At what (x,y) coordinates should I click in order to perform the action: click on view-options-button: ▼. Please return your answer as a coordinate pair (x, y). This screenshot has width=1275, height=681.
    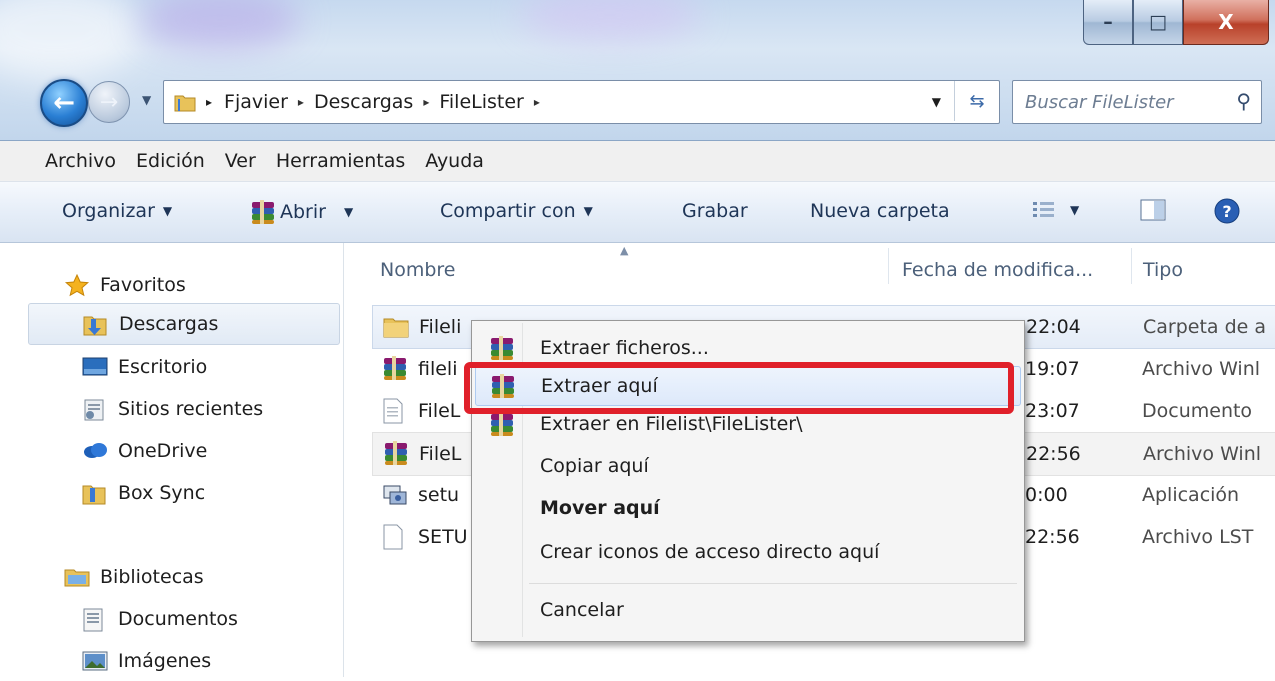
    Looking at the image, I should click on (1055, 210).